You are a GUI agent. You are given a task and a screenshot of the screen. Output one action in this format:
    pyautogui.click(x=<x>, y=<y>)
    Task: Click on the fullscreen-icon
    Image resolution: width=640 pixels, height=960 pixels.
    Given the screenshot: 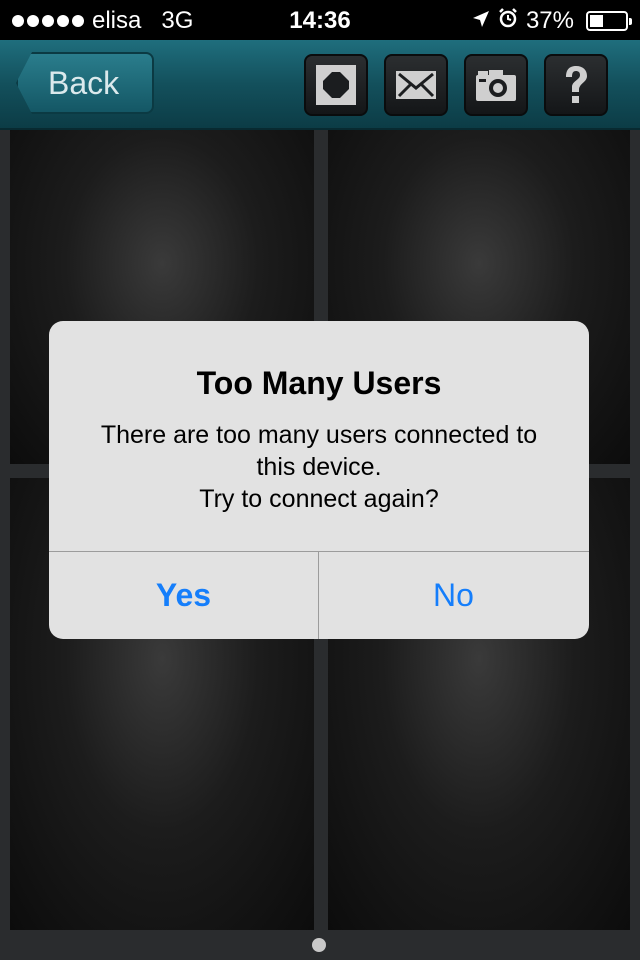 What is the action you would take?
    pyautogui.click(x=336, y=85)
    